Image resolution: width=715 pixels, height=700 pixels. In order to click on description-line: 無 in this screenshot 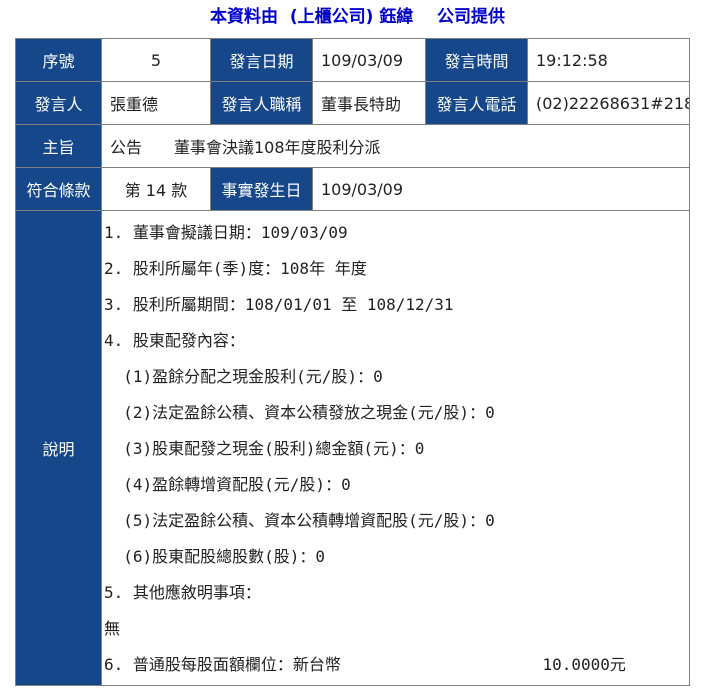, I will do `click(112, 628)`.